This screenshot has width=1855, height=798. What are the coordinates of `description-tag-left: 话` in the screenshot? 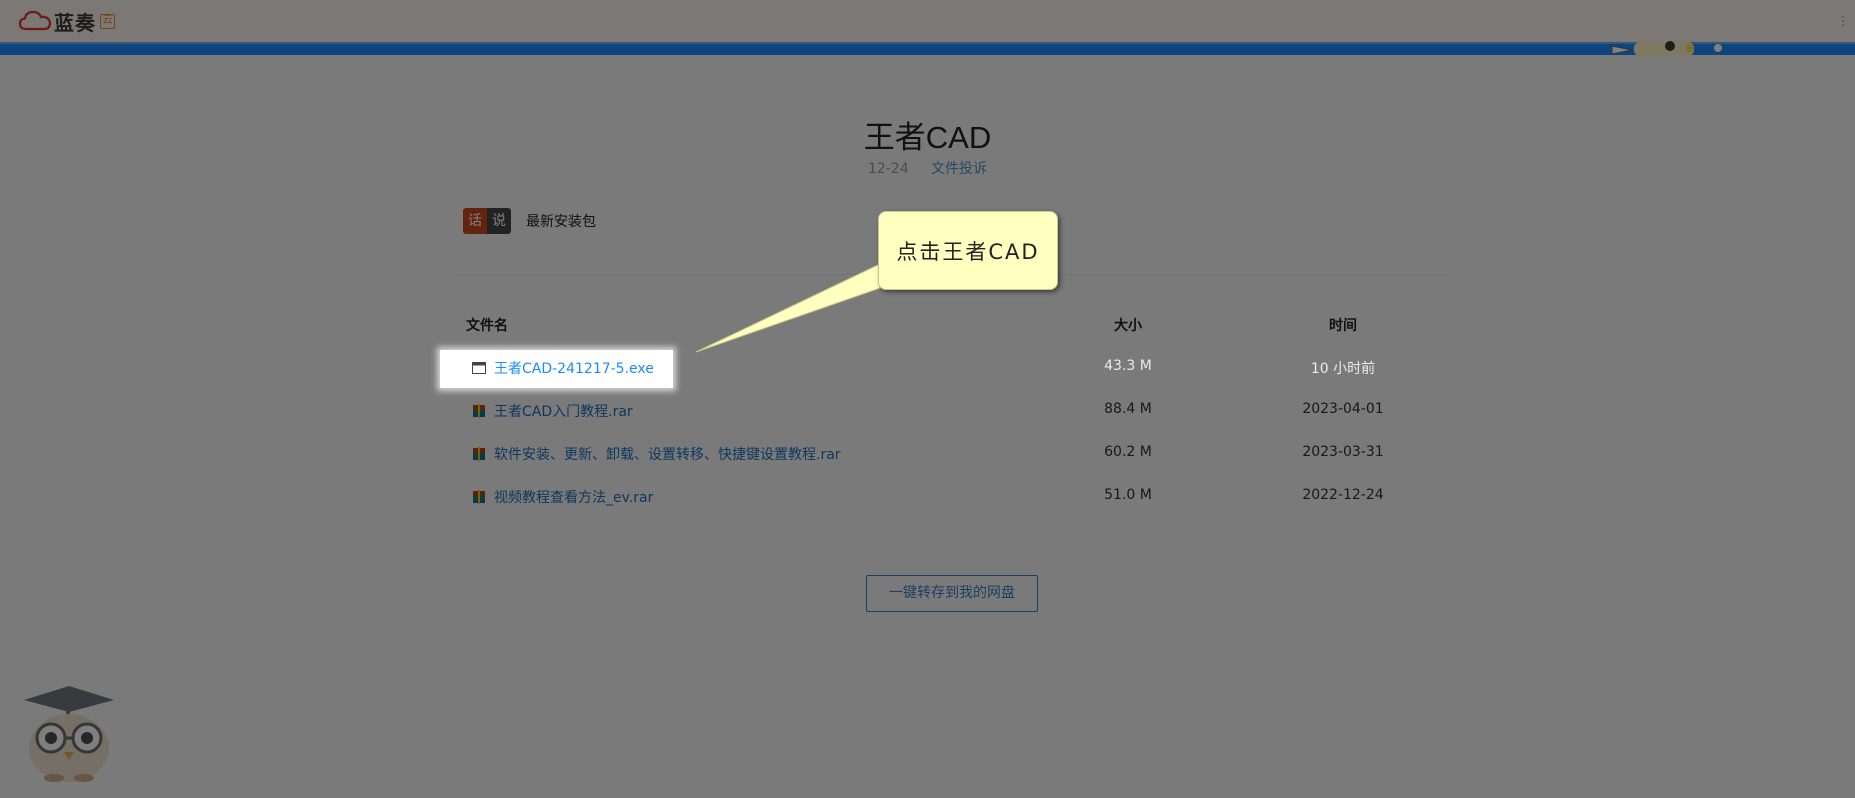 It's located at (475, 221).